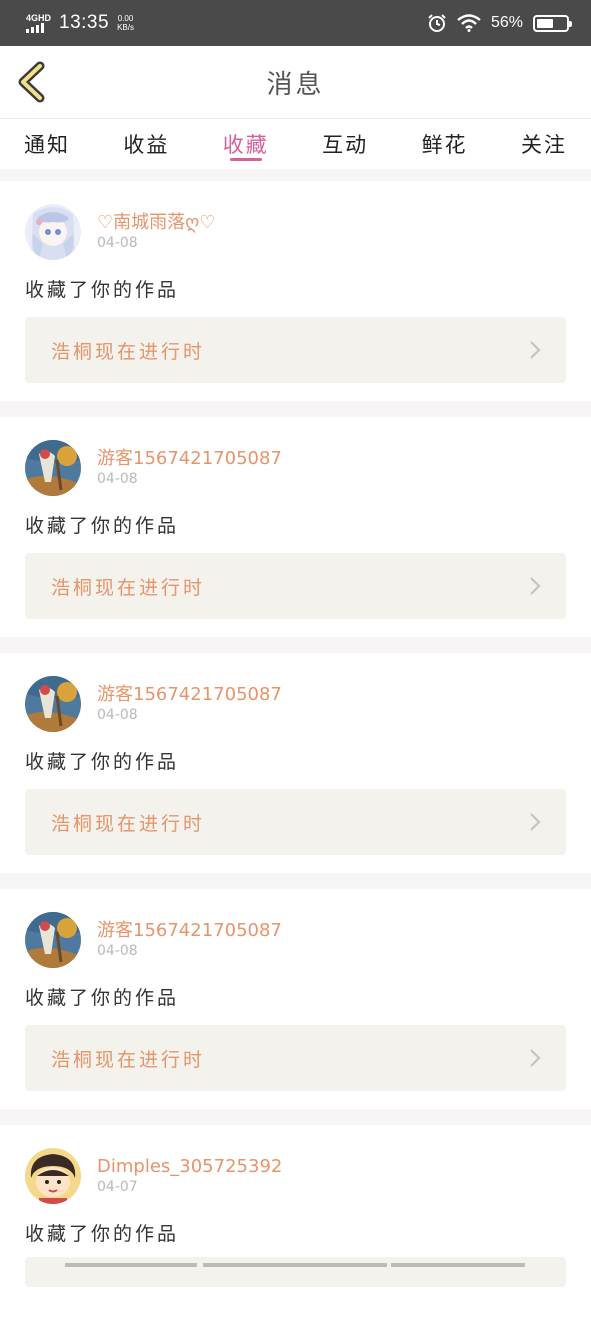 The height and width of the screenshot is (1325, 591). I want to click on page-title: 消息, so click(295, 84).